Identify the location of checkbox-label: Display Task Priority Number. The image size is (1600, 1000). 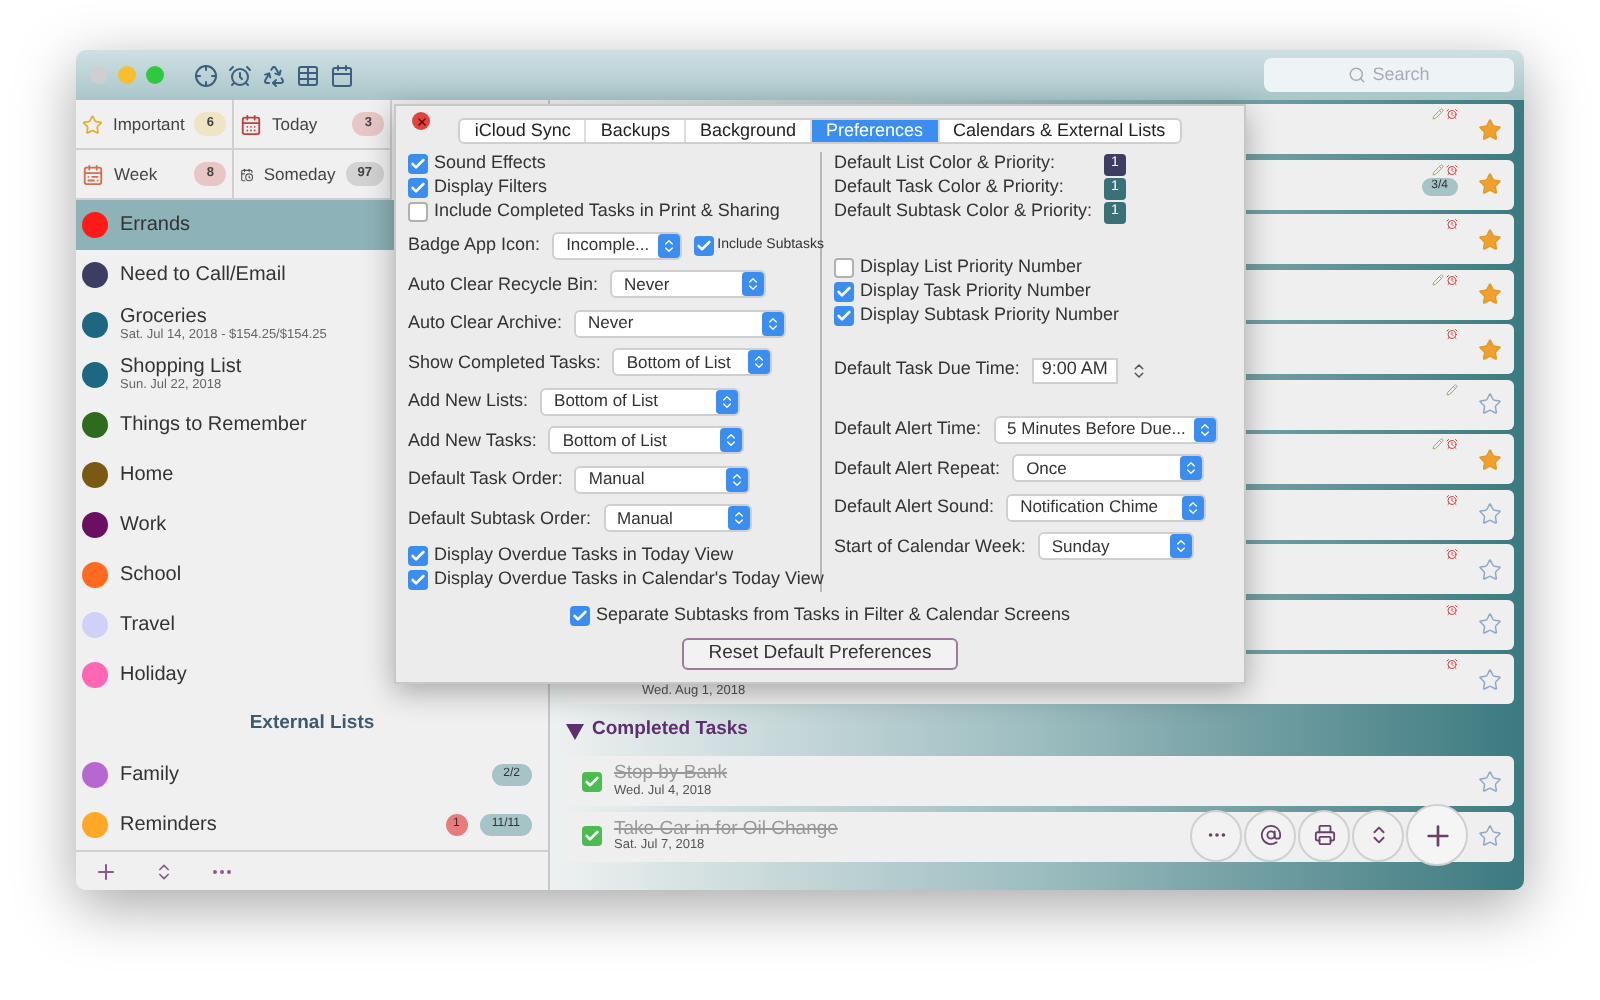
(975, 291).